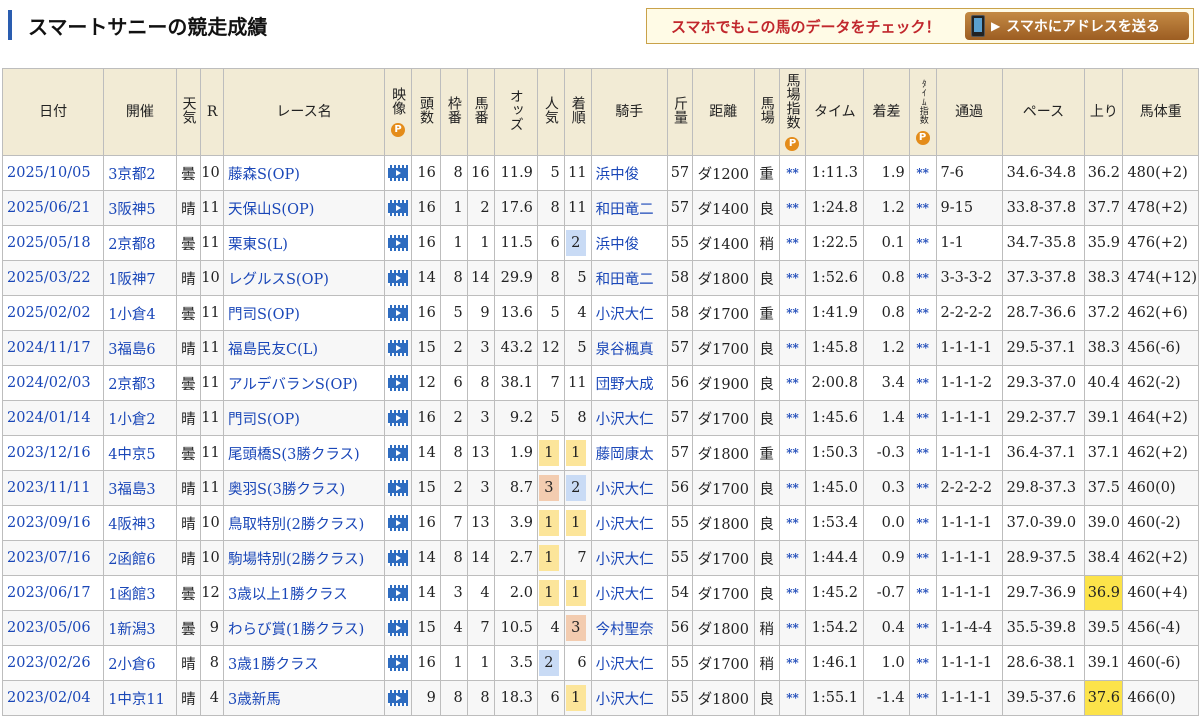 This screenshot has height=720, width=1200. What do you see at coordinates (140, 313) in the screenshot?
I see `venue-link: 1小倉4` at bounding box center [140, 313].